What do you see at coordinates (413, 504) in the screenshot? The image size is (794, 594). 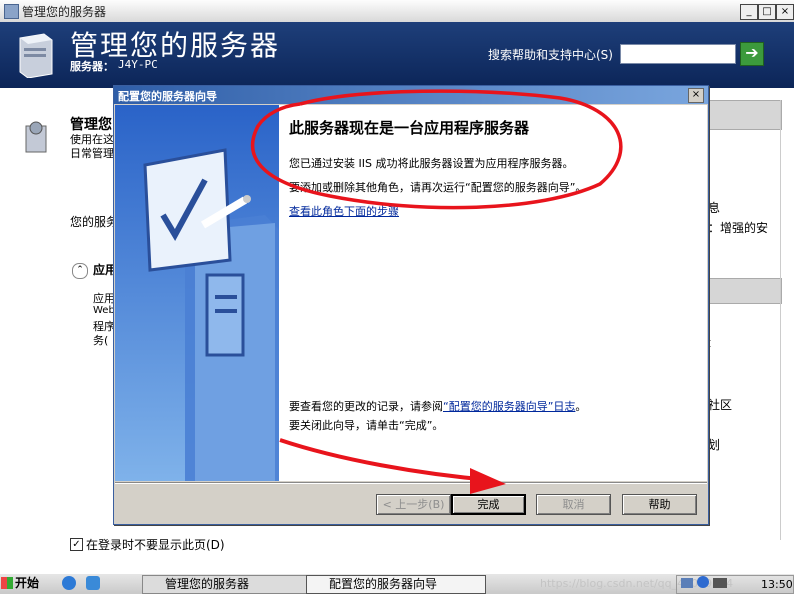 I see `back-button: < 上一步(B)` at bounding box center [413, 504].